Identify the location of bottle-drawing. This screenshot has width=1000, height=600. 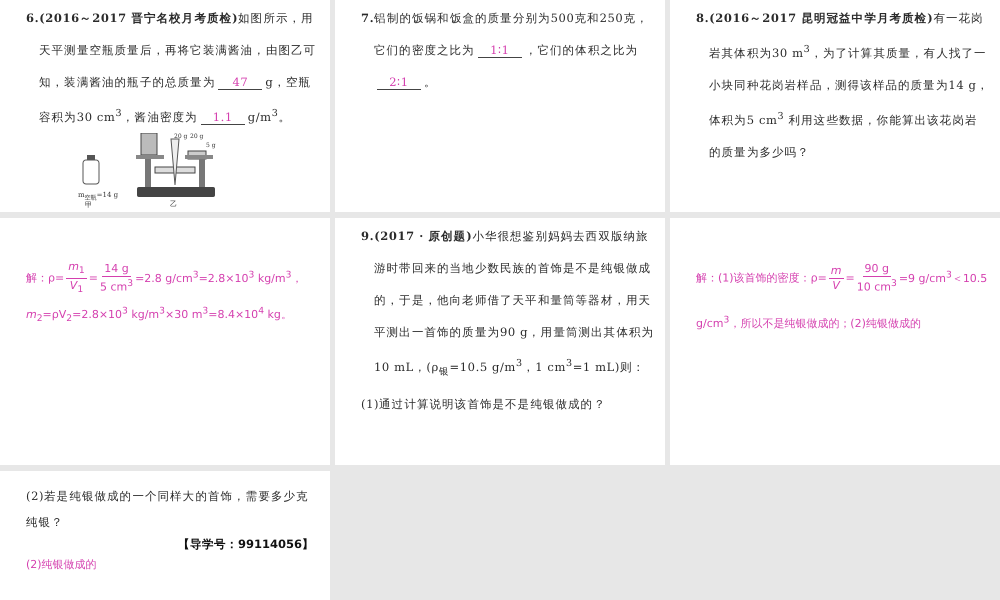
(91, 169).